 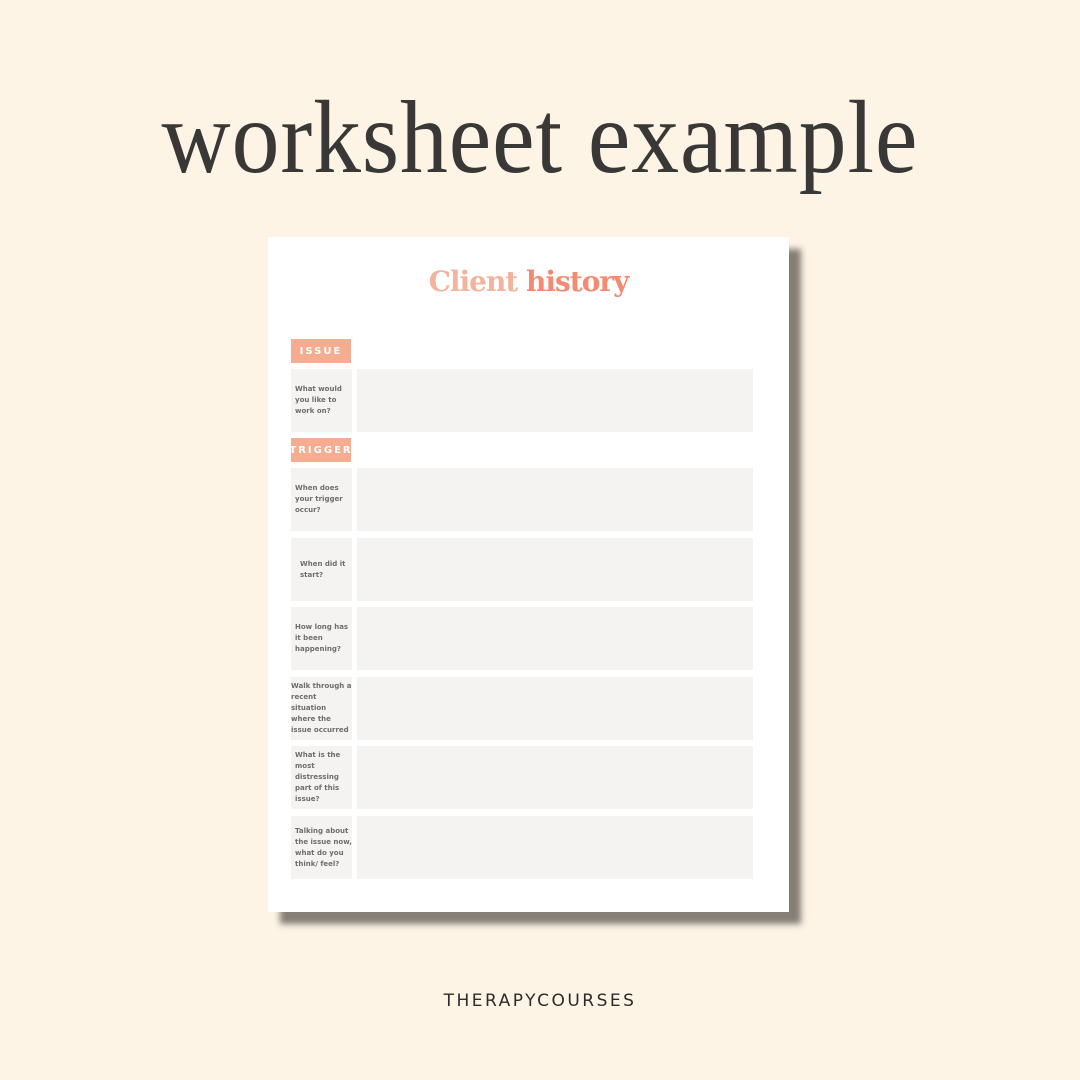 I want to click on section-label-issue: ISSUE, so click(x=321, y=351).